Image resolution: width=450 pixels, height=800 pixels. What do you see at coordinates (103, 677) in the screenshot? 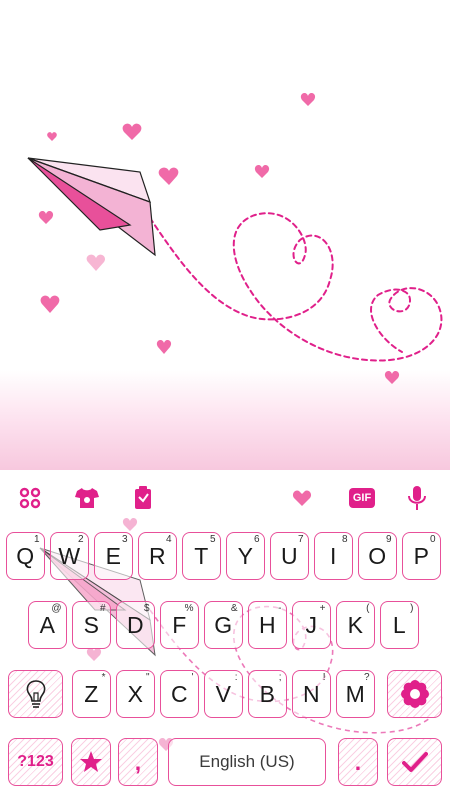
I see `key-hint: *` at bounding box center [103, 677].